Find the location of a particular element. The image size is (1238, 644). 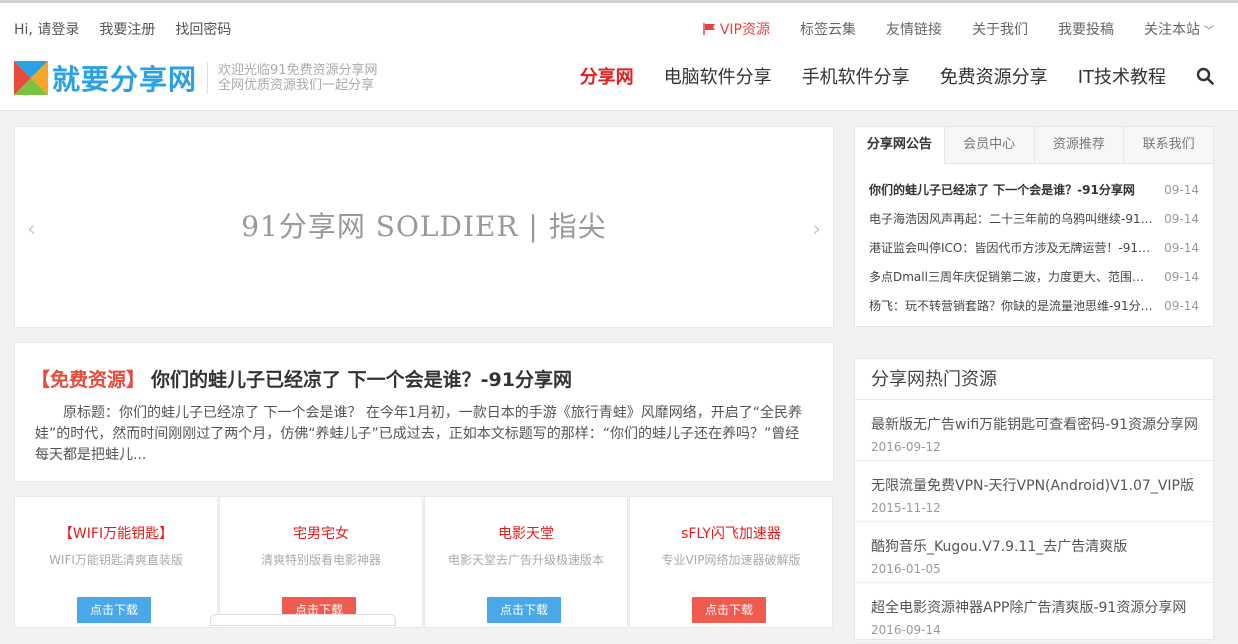

notice-title: 你们的蛙儿子已经凉了 下一个会是谁？-91分享网 is located at coordinates (1012, 190).